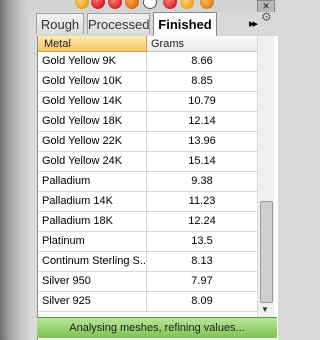 This screenshot has width=320, height=340. What do you see at coordinates (92, 141) in the screenshot?
I see `metal-cell: Gold Yellow 22K` at bounding box center [92, 141].